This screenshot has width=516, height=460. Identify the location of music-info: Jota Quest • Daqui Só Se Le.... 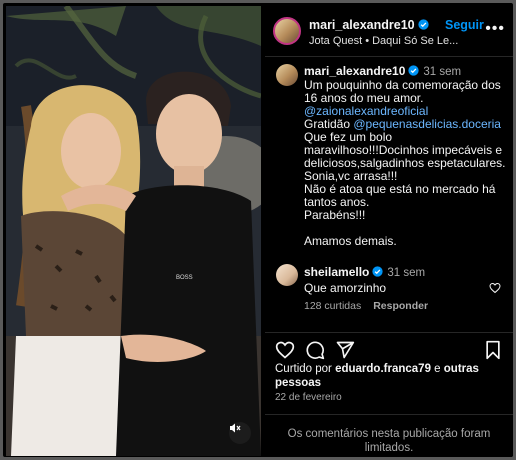
(404, 41).